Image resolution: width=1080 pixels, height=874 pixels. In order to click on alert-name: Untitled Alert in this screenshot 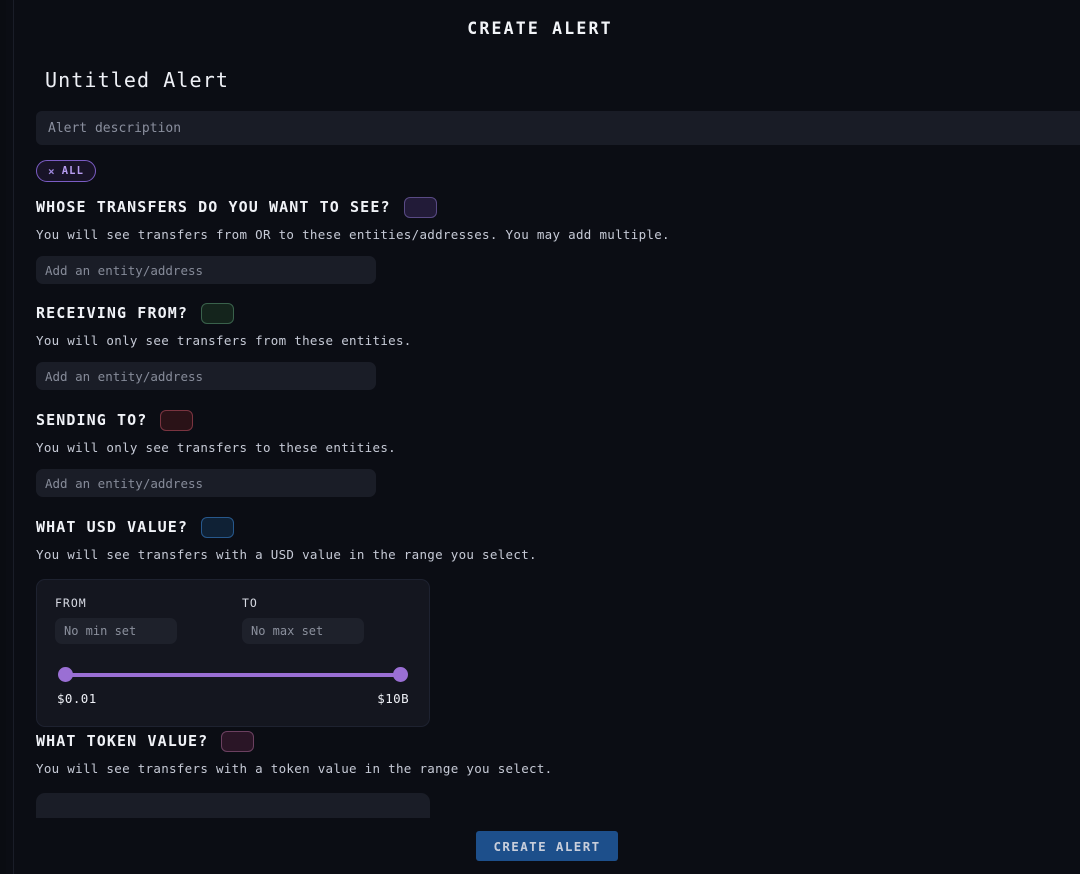, I will do `click(137, 80)`.